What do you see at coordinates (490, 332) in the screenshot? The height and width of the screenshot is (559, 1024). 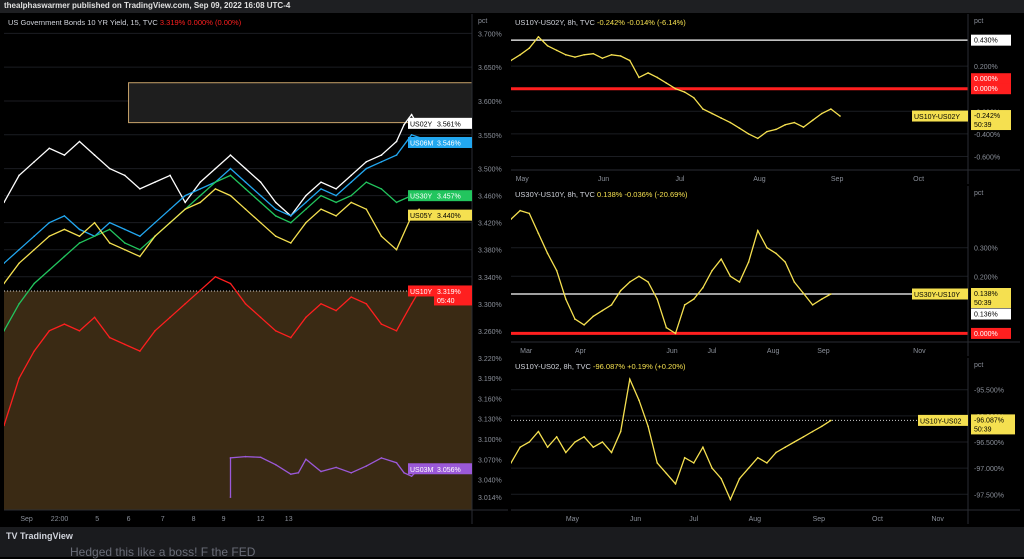 I see `y-tick-label-10: 3.260%` at bounding box center [490, 332].